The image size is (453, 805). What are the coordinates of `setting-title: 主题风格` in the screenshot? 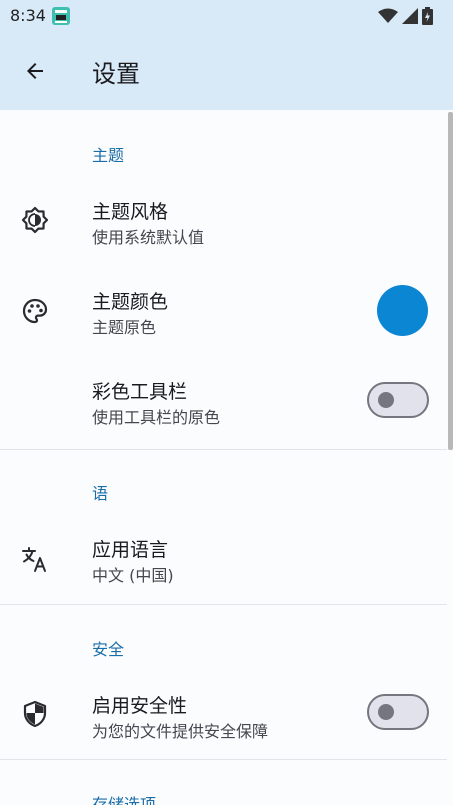 It's located at (130, 212).